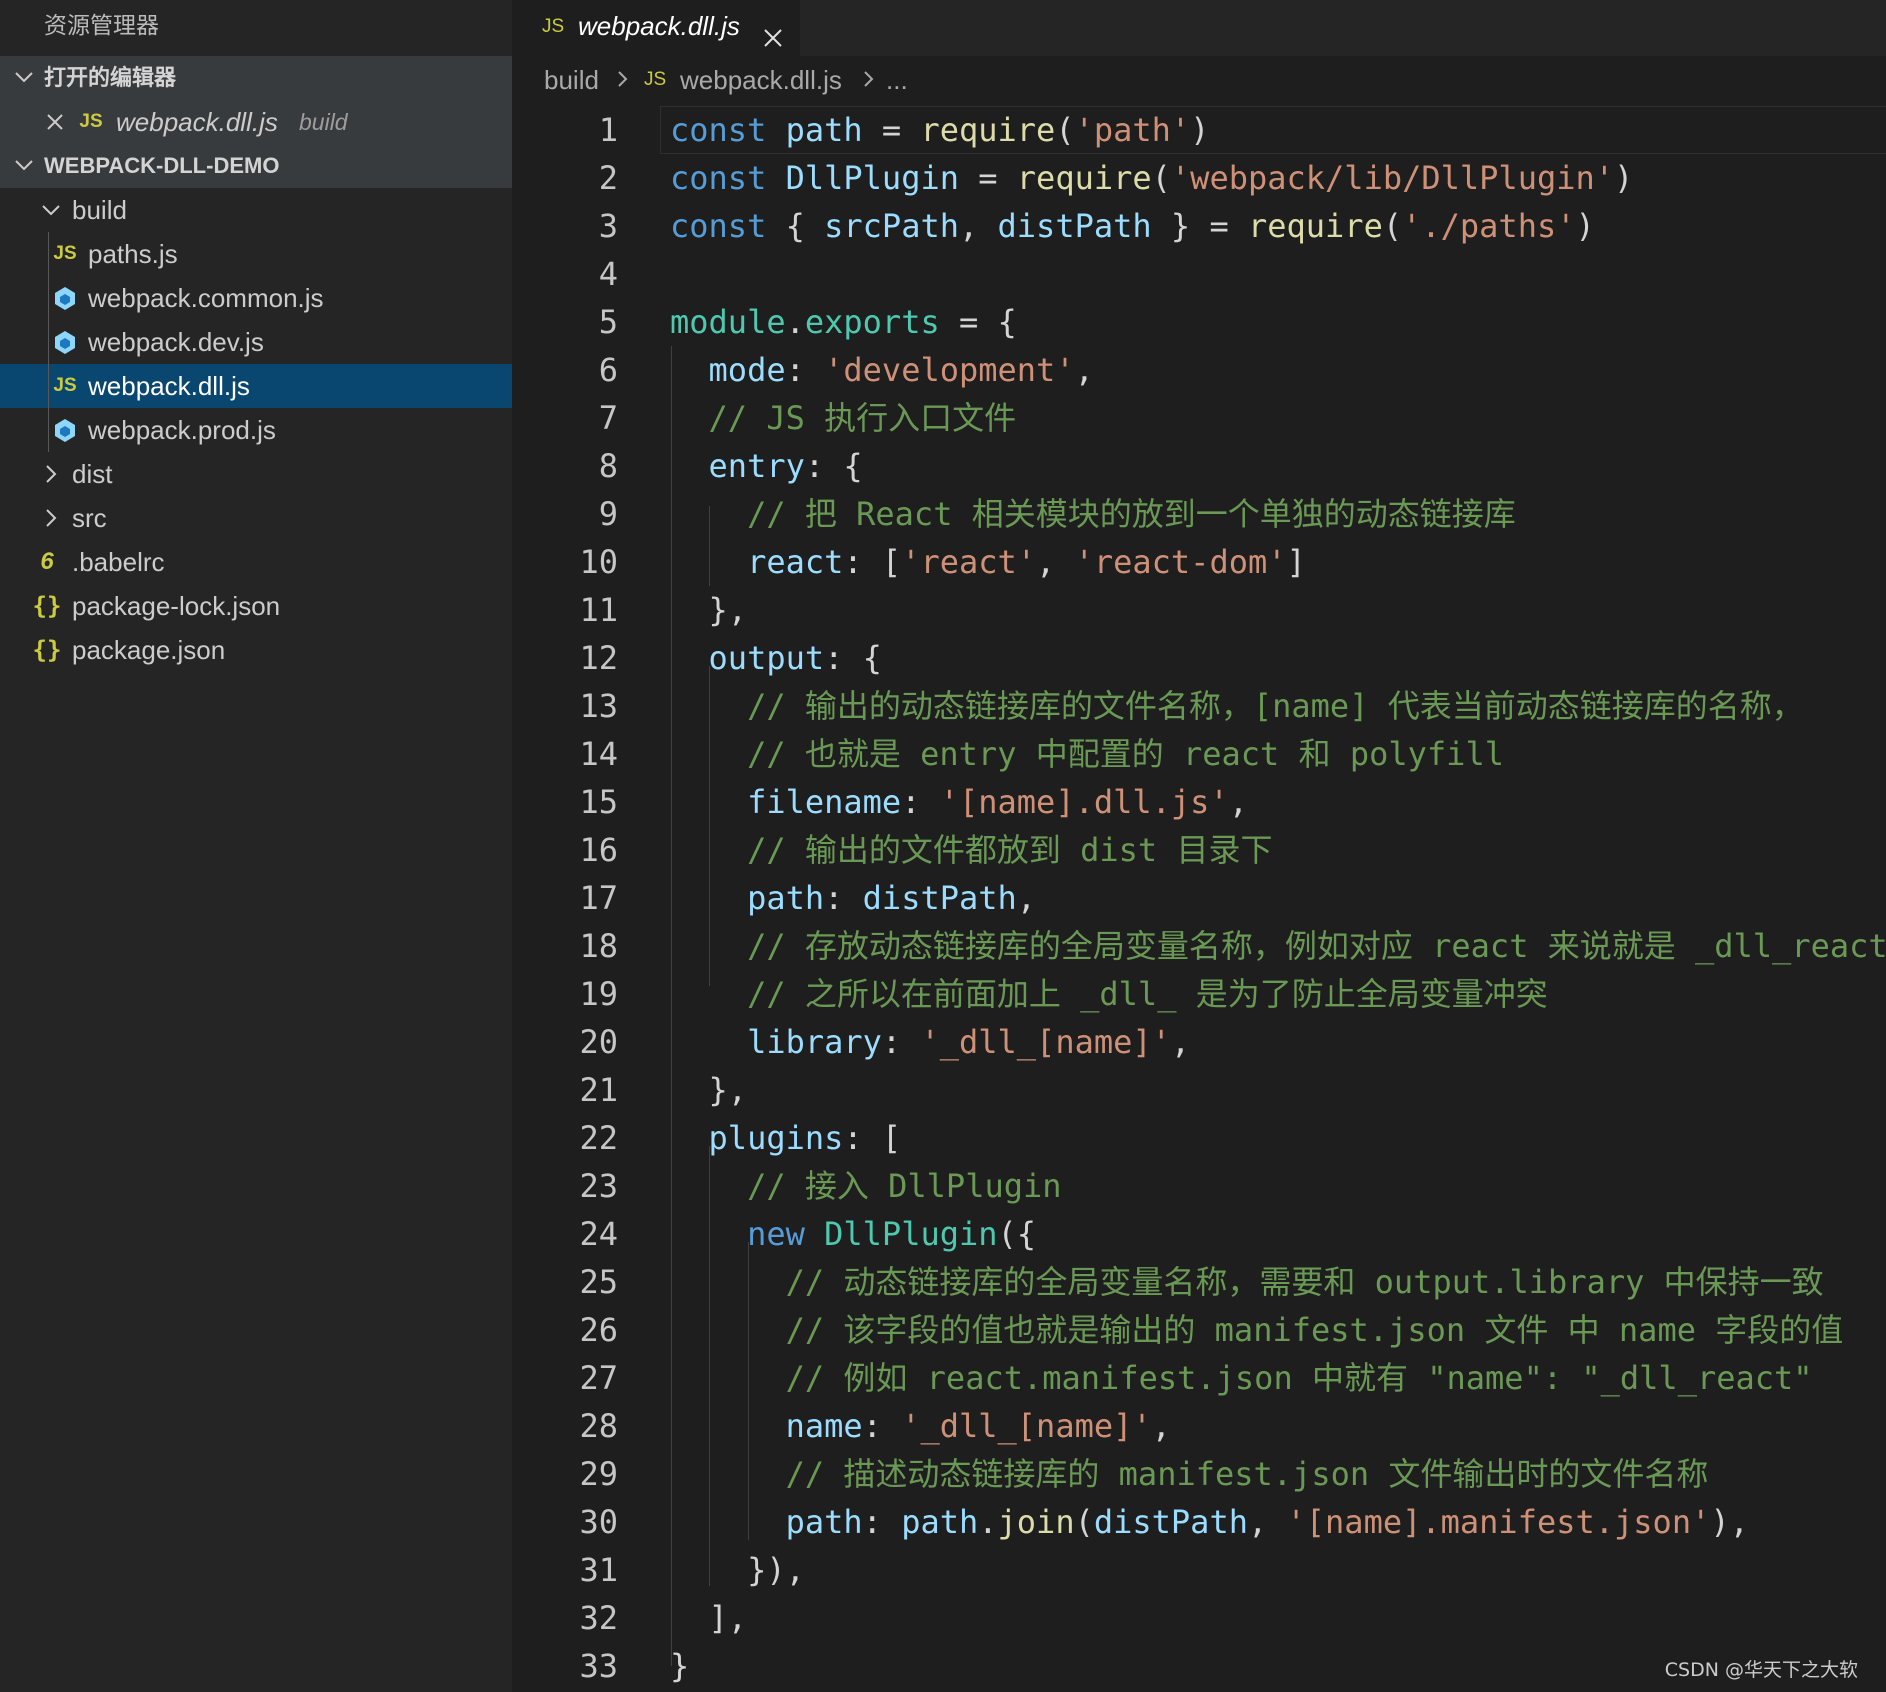 The image size is (1886, 1692). I want to click on code-line: 12 output: {, so click(1199, 658).